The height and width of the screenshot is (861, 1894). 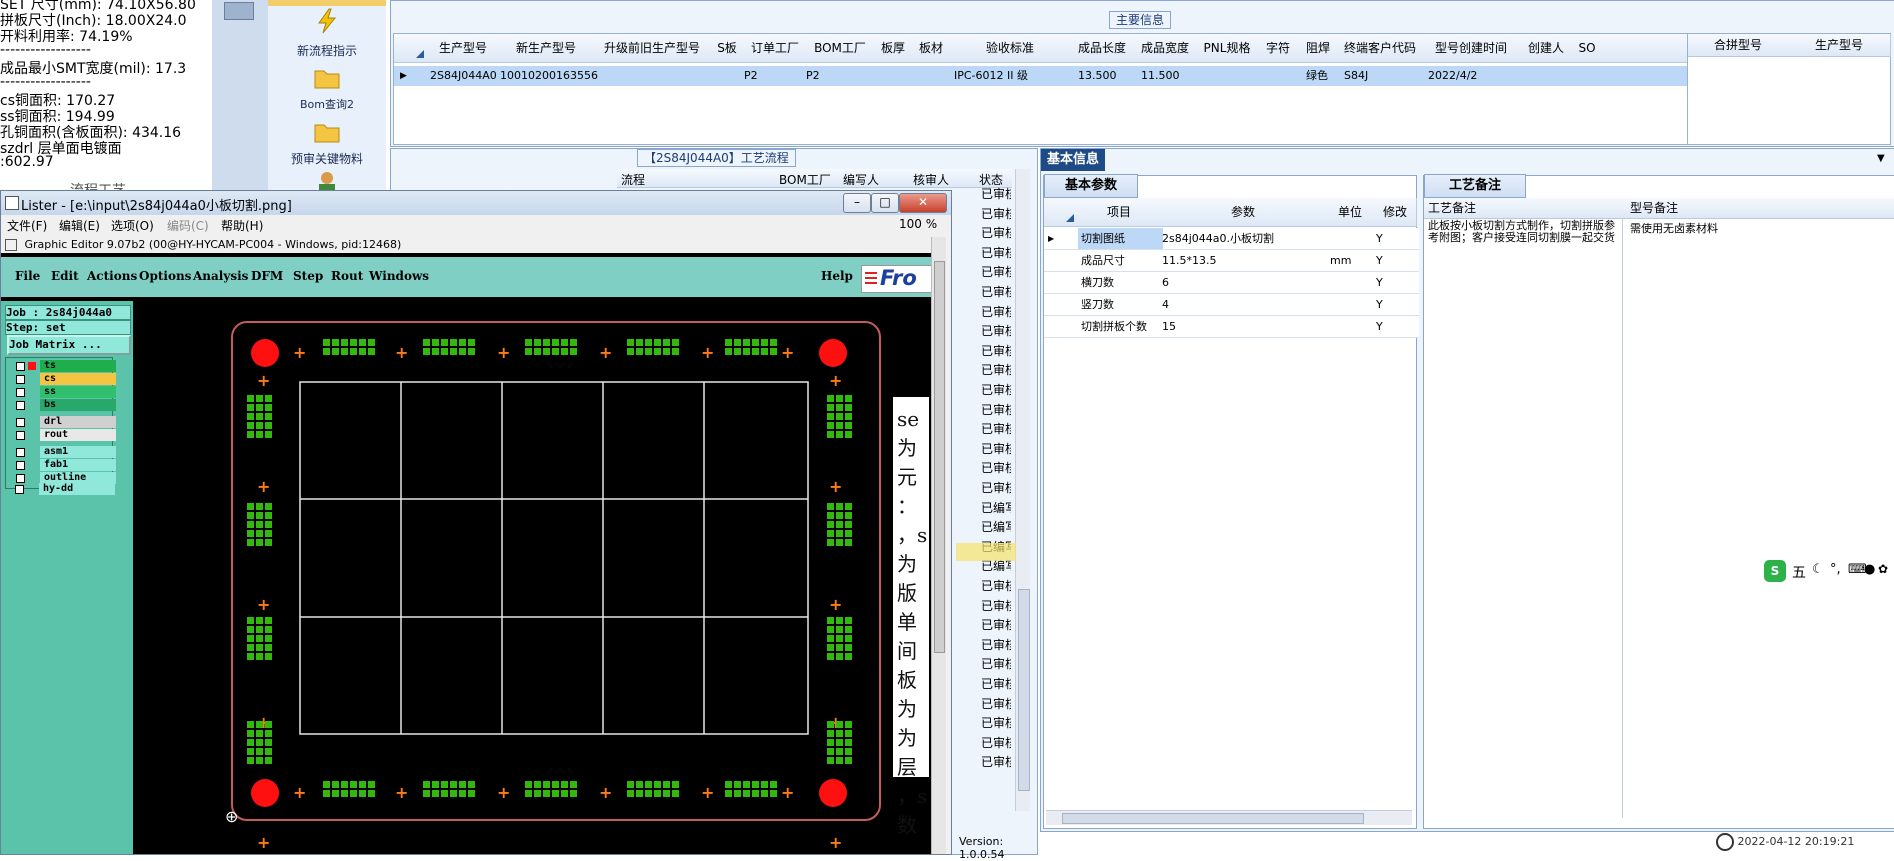 I want to click on launcher-item-bom-query: Bom查询2, so click(x=327, y=104).